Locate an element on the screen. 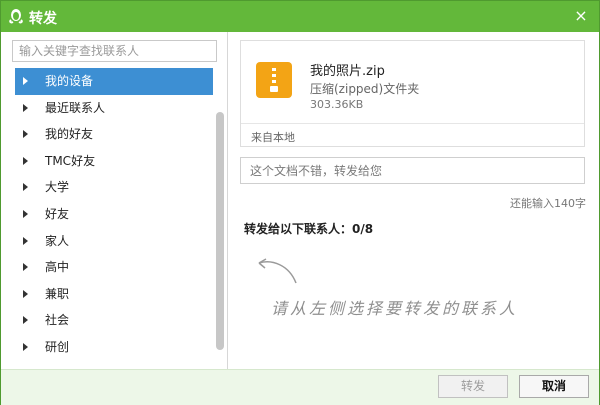 This screenshot has height=405, width=600. tree-item-label: 社会 is located at coordinates (57, 320).